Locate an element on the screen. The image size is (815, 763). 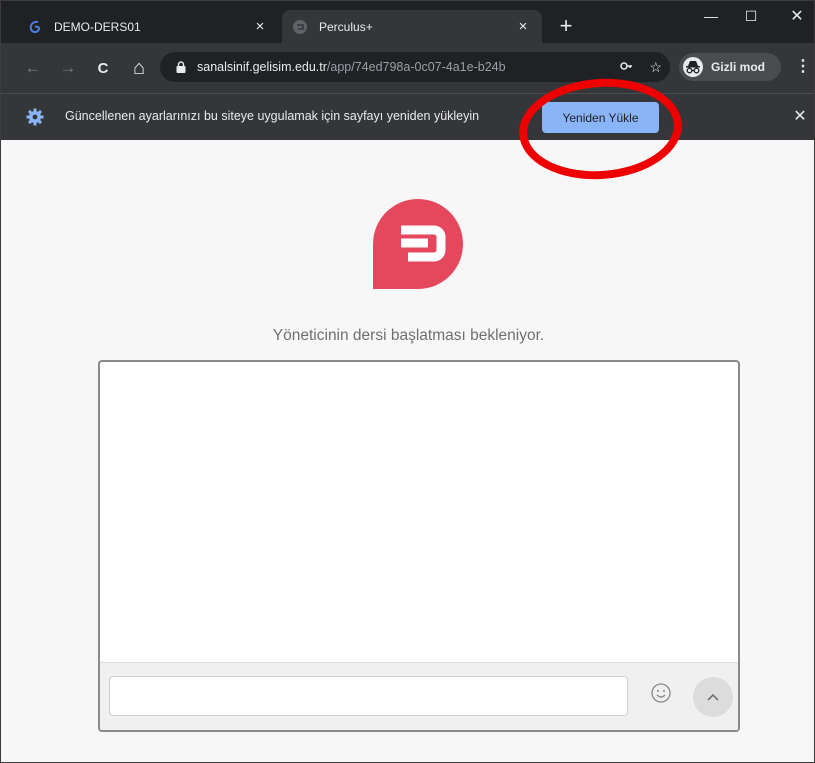
forward-button: → is located at coordinates (68, 68).